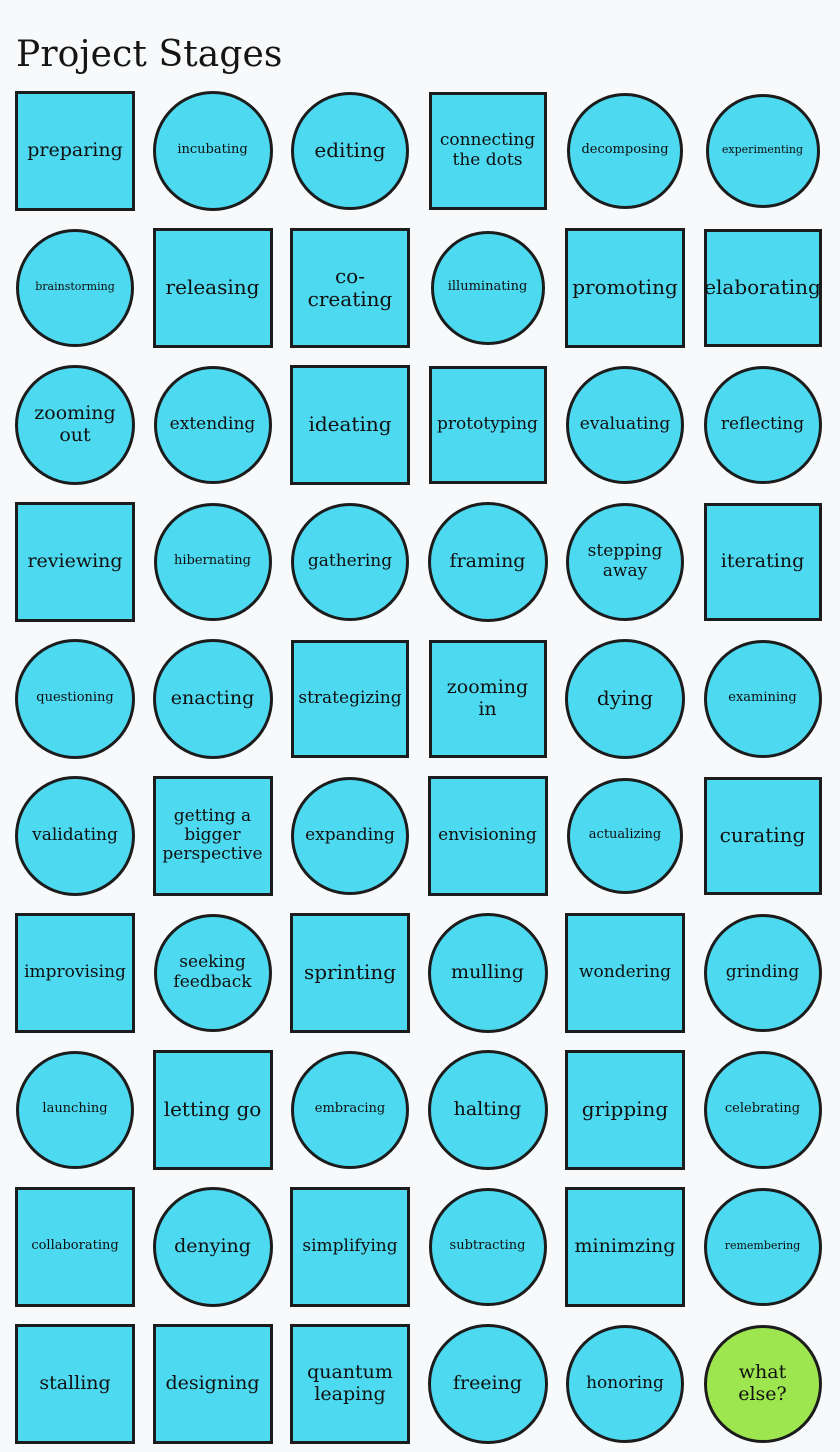  What do you see at coordinates (762, 1383) in the screenshot?
I see `stage-circle-shape: what else?` at bounding box center [762, 1383].